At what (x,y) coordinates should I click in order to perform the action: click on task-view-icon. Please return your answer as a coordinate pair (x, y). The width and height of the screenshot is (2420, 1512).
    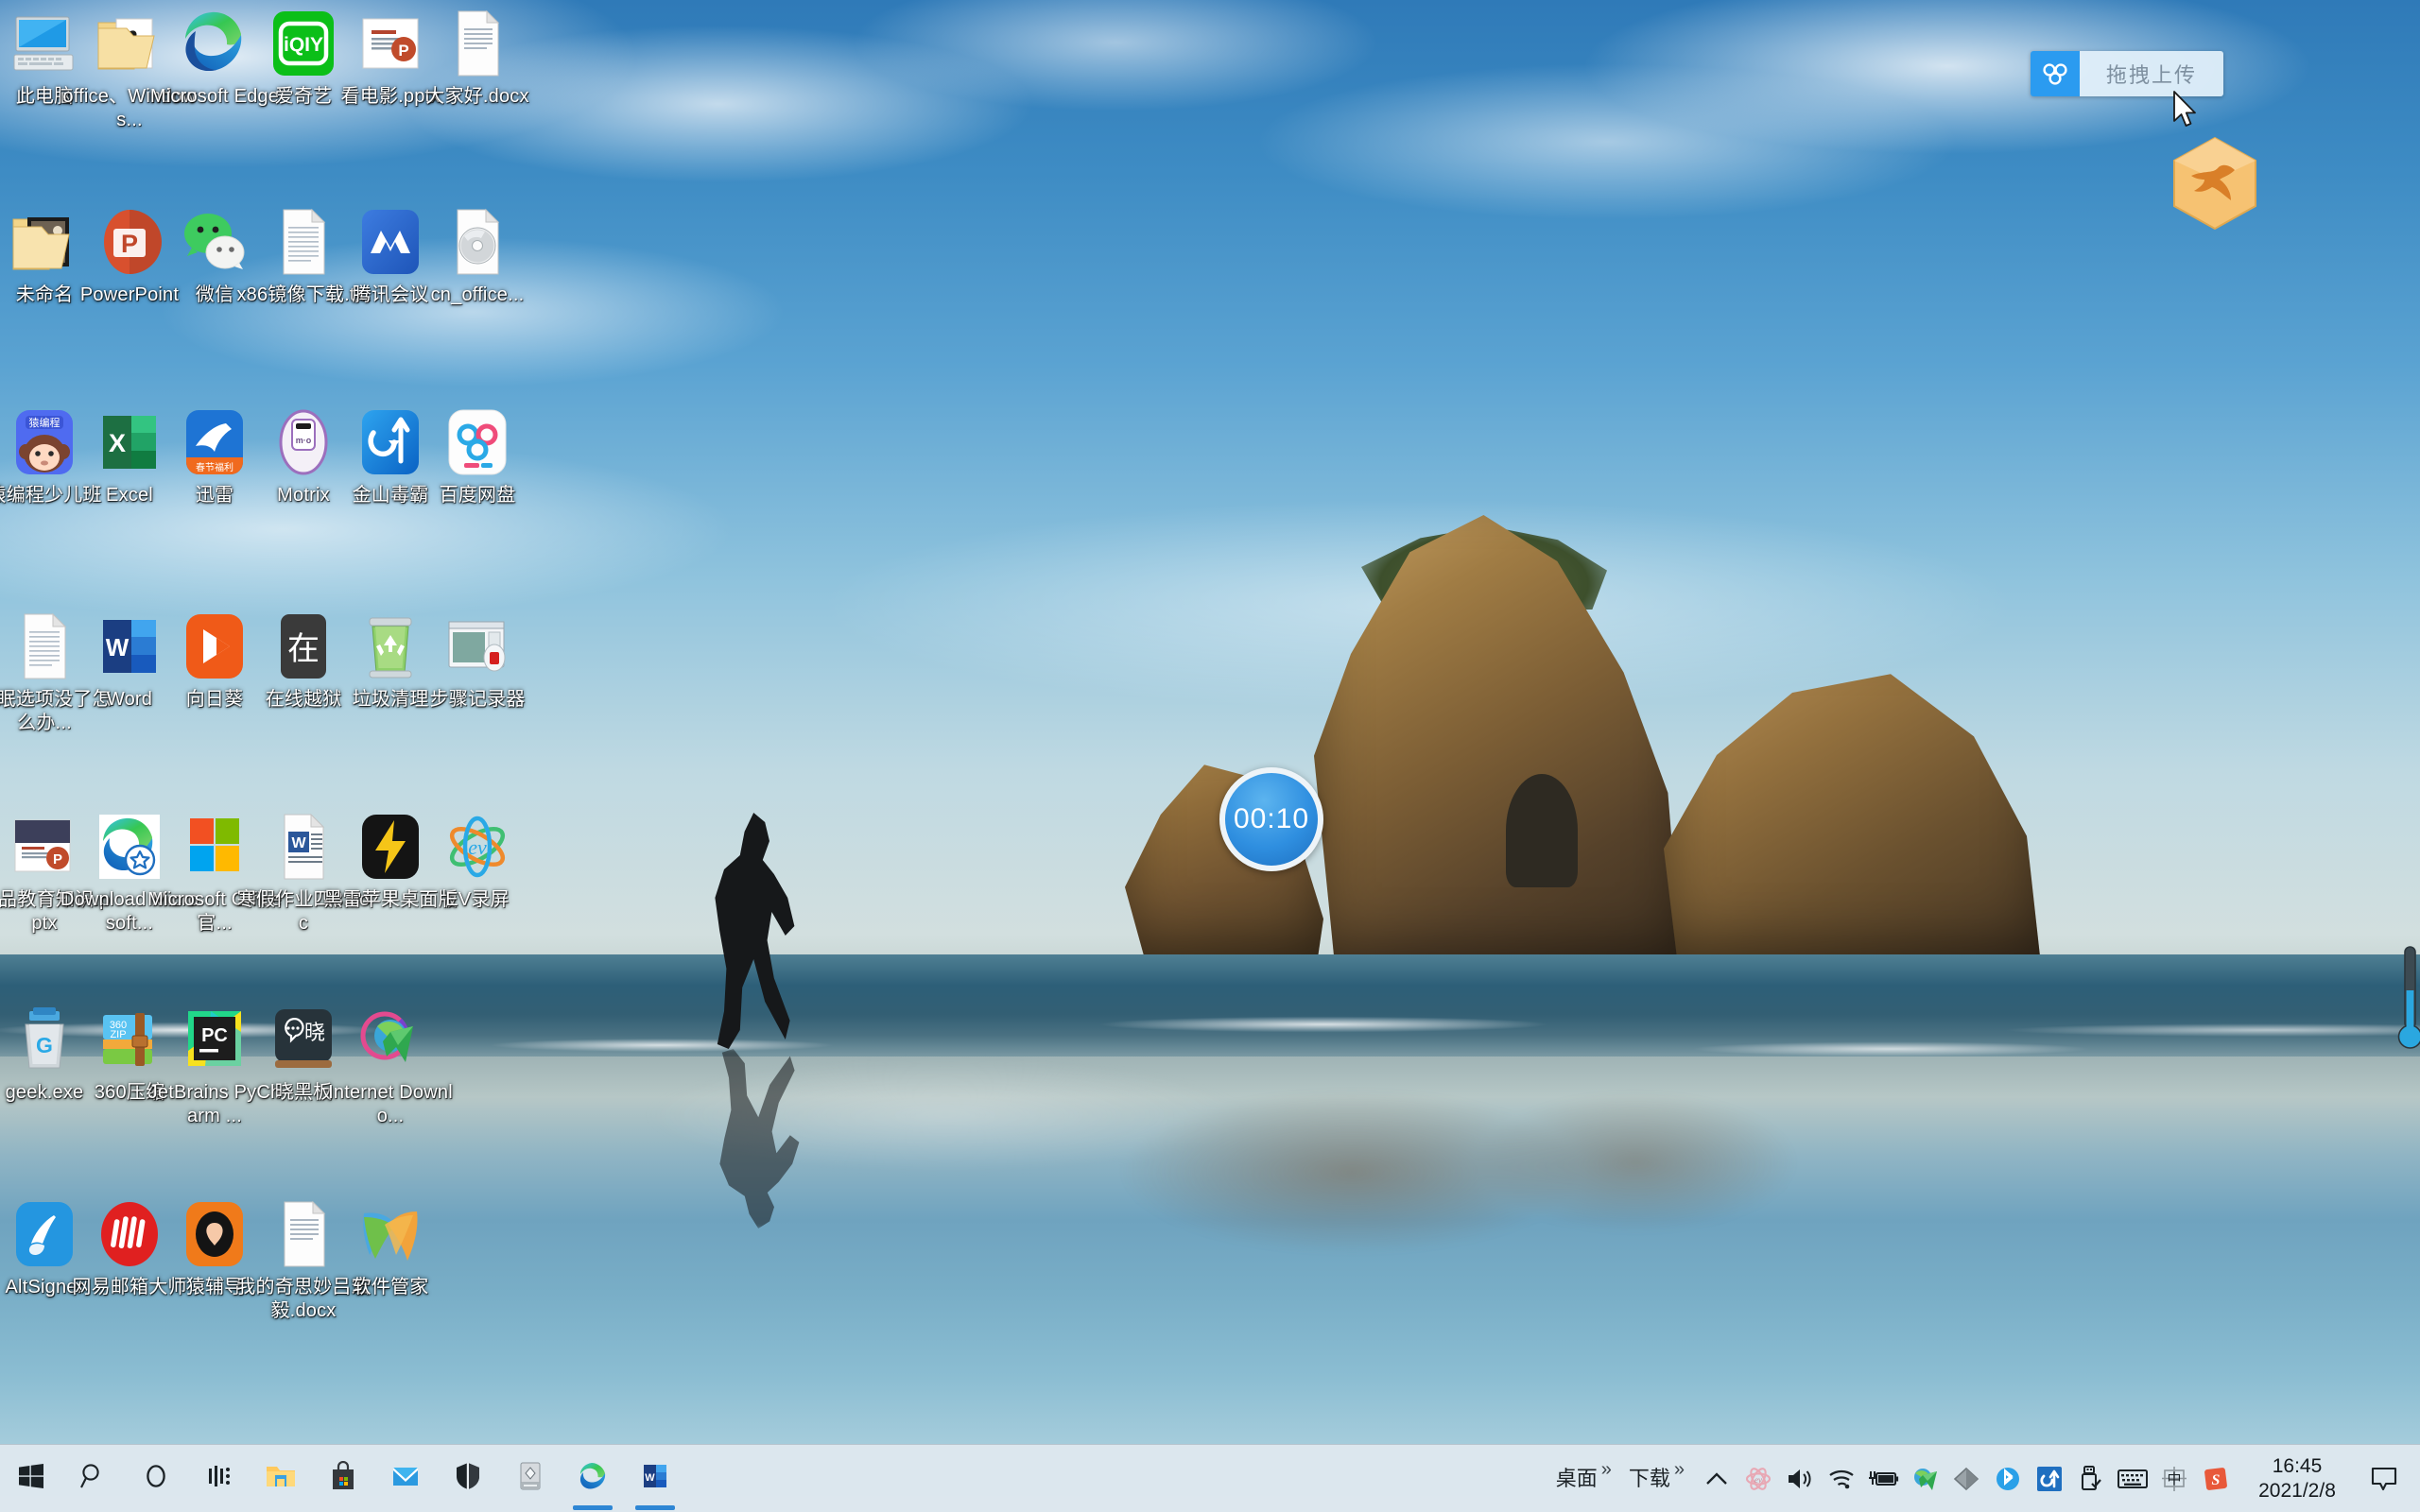
    Looking at the image, I should click on (218, 1478).